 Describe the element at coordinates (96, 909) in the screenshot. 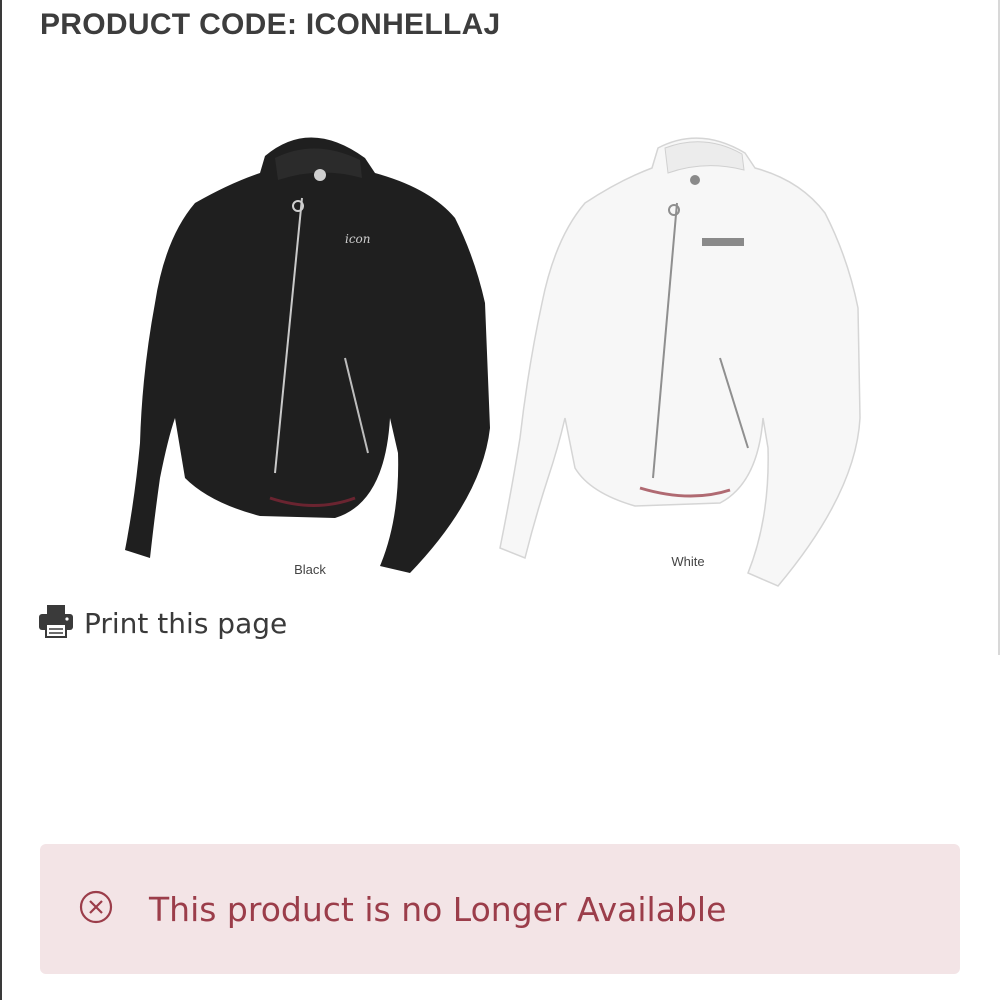

I see `circle-x-icon` at that location.